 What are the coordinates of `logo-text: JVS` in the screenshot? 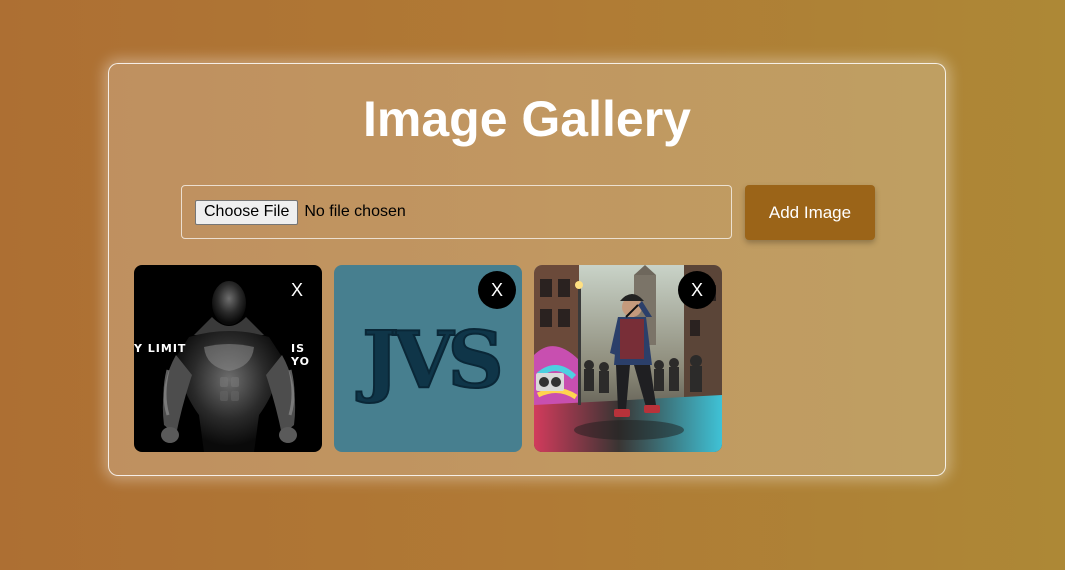 It's located at (427, 360).